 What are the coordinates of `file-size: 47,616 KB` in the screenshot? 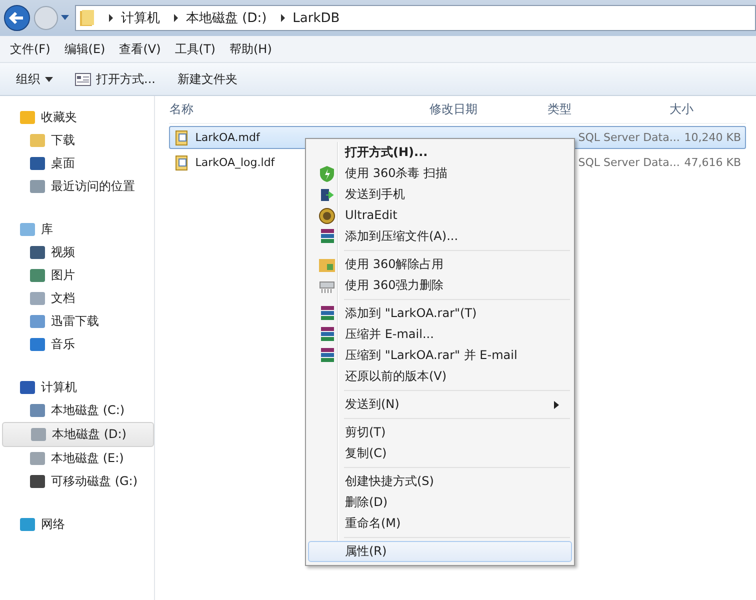 It's located at (713, 162).